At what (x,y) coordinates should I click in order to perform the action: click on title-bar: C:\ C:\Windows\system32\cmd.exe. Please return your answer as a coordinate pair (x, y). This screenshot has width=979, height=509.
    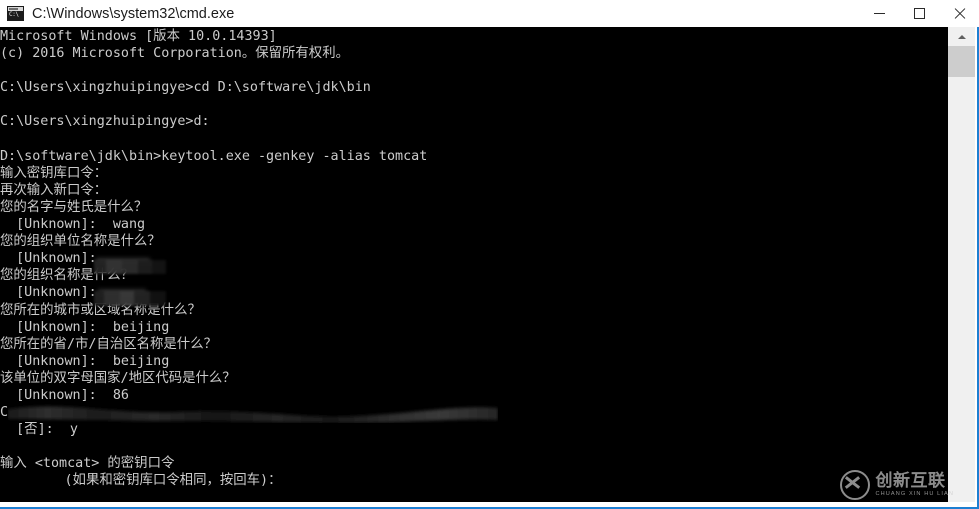
    Looking at the image, I should click on (489, 13).